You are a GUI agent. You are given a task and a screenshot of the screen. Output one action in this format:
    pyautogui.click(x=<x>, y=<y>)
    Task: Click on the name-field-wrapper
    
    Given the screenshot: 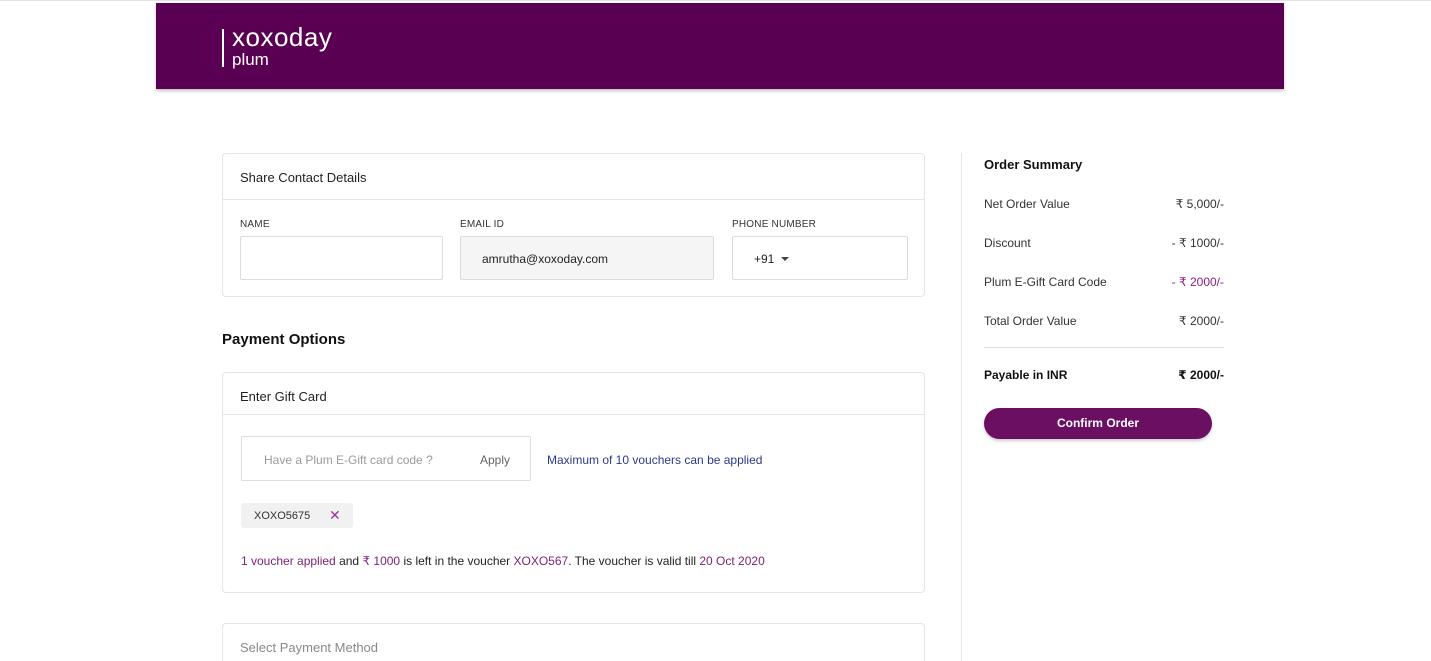 What is the action you would take?
    pyautogui.click(x=341, y=258)
    